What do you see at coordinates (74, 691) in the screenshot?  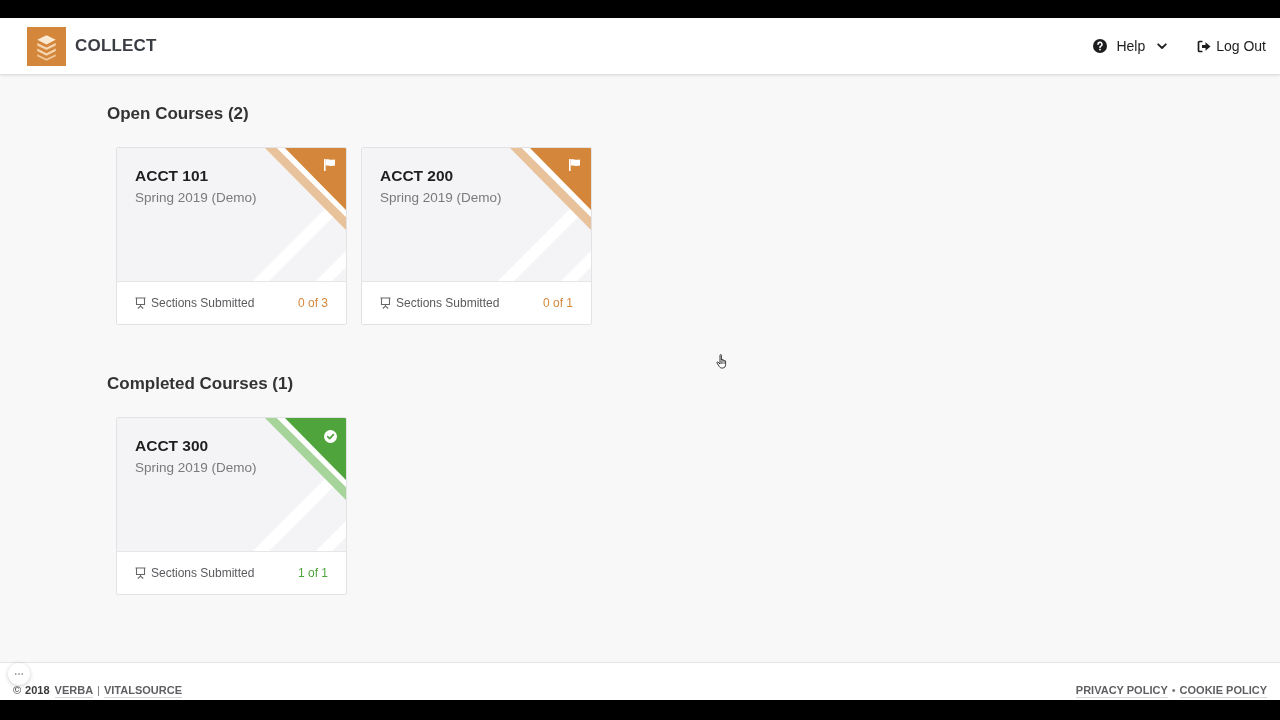 I see `footer-link: VERBA` at bounding box center [74, 691].